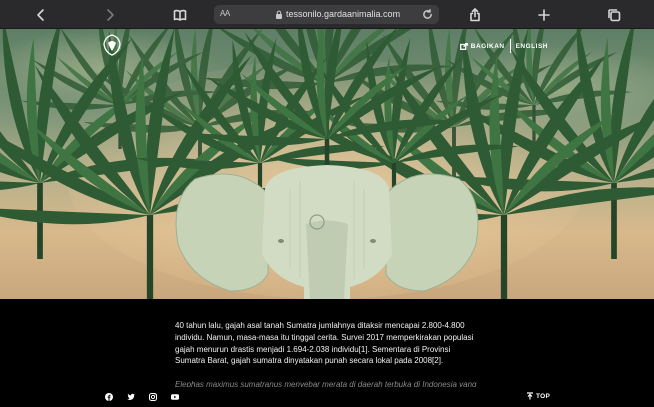 This screenshot has height=407, width=654. Describe the element at coordinates (327, 397) in the screenshot. I see `footer-bar: TOP` at that location.